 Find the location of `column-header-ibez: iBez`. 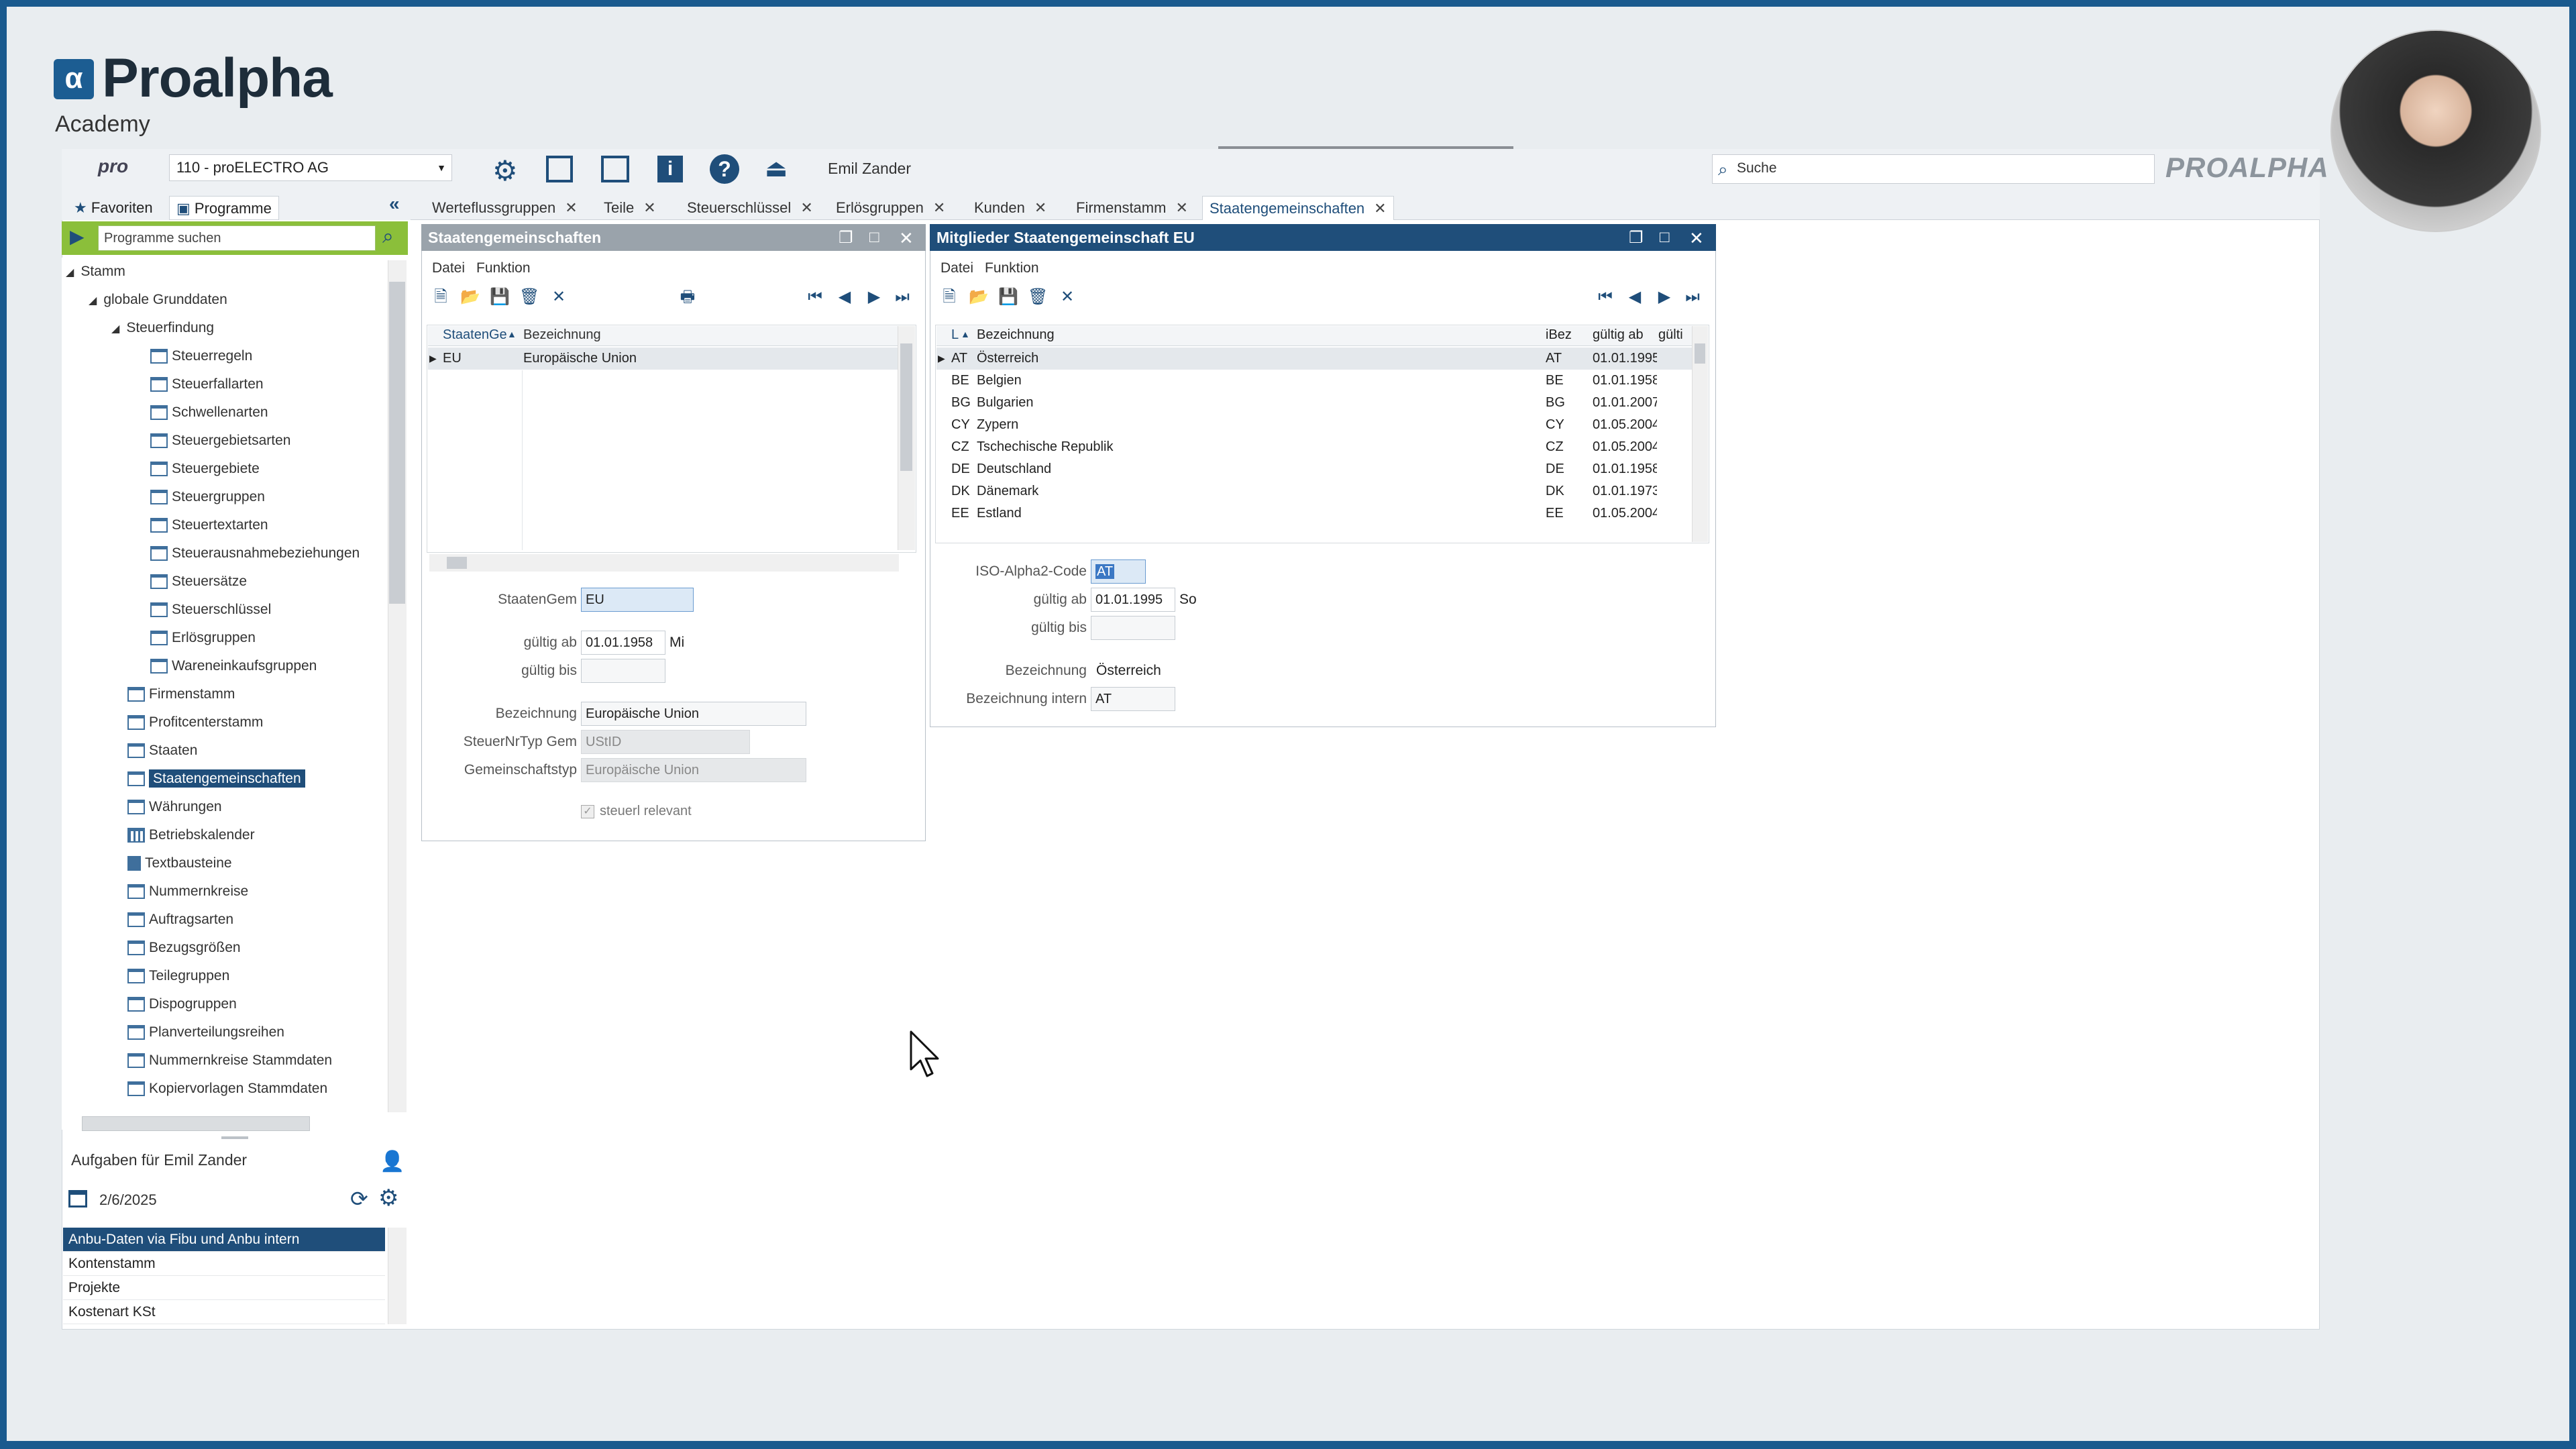

column-header-ibez: iBez is located at coordinates (1559, 335).